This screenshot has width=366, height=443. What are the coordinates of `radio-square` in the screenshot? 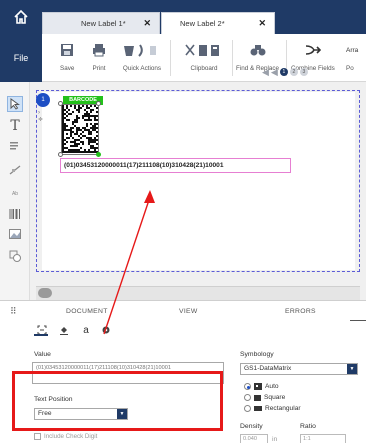 It's located at (247, 397).